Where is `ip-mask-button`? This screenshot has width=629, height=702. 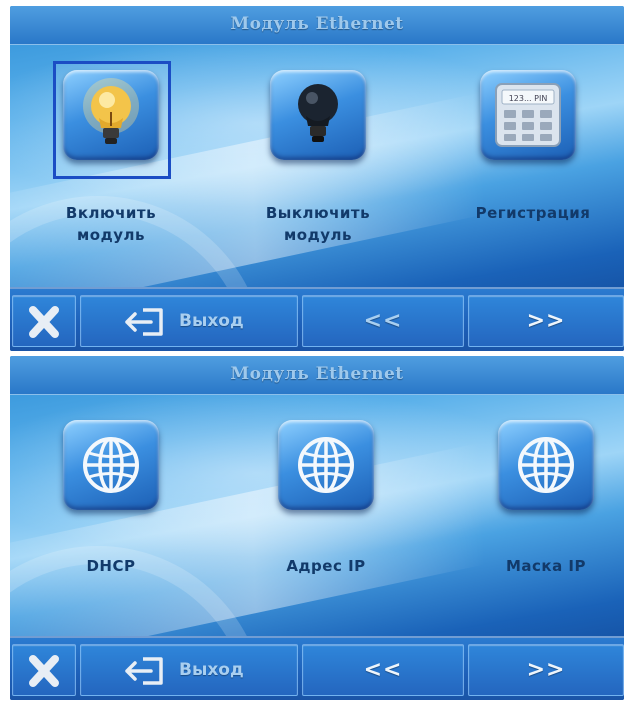
ip-mask-button is located at coordinates (546, 465).